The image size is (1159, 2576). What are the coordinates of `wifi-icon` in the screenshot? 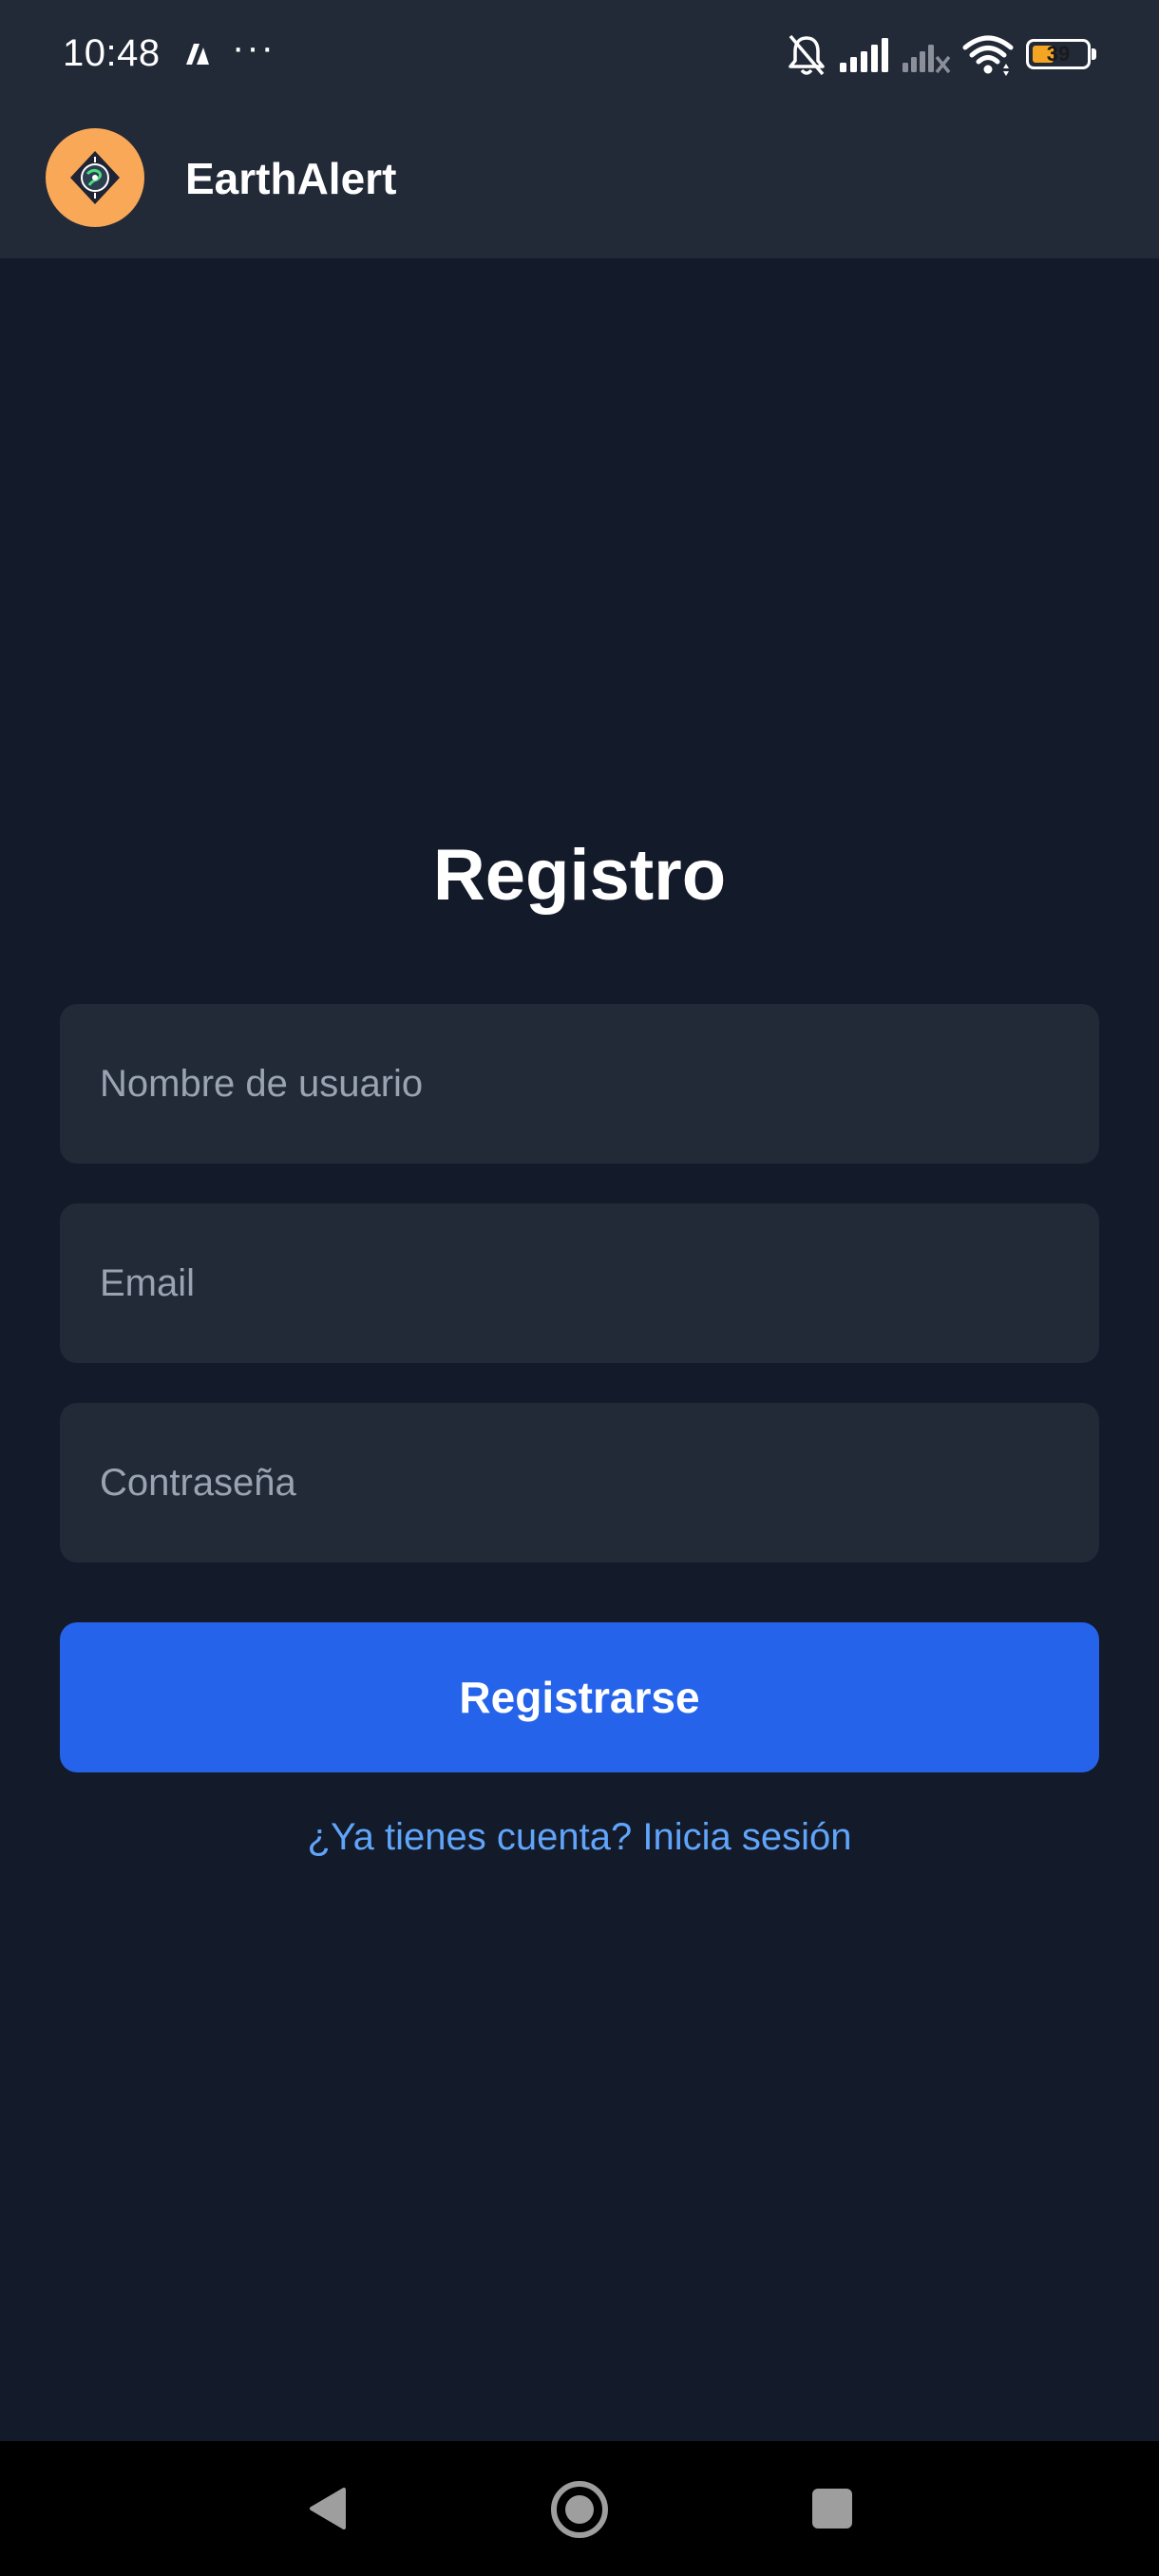 It's located at (988, 55).